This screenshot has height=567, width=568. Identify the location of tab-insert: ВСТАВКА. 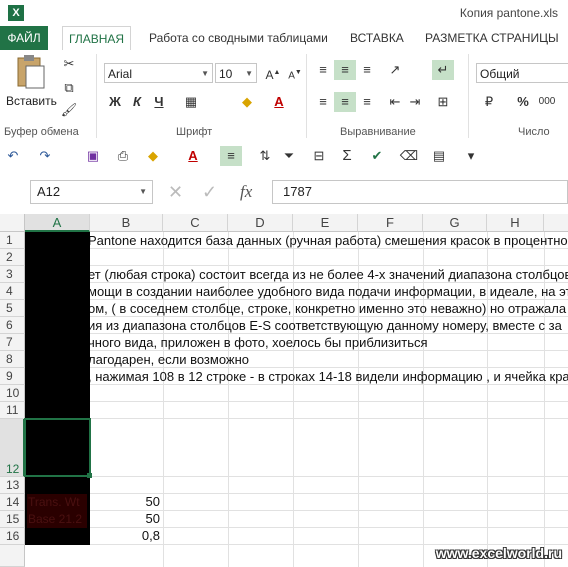
(377, 38).